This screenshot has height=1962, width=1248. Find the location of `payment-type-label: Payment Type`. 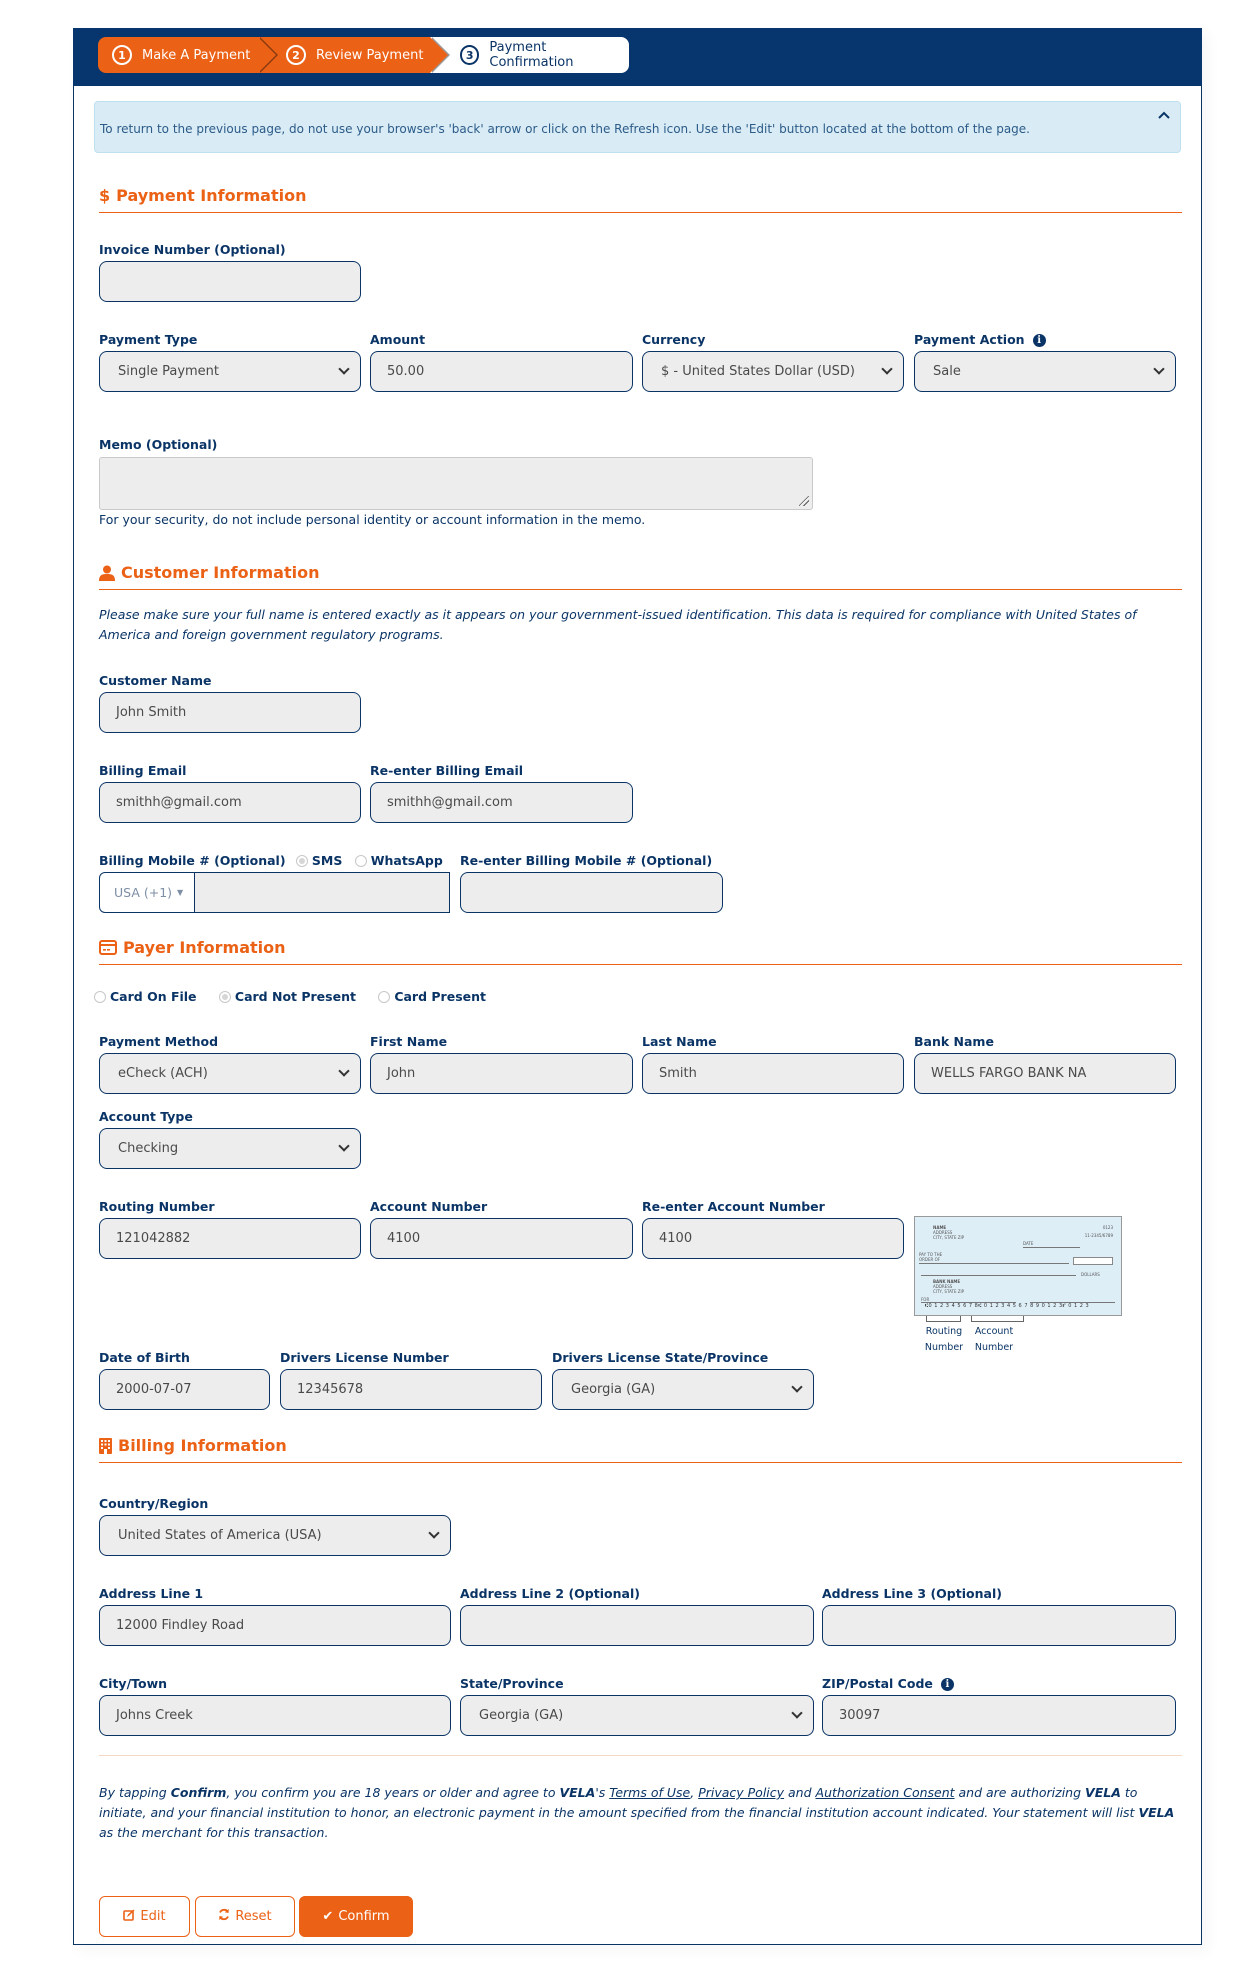

payment-type-label: Payment Type is located at coordinates (148, 339).